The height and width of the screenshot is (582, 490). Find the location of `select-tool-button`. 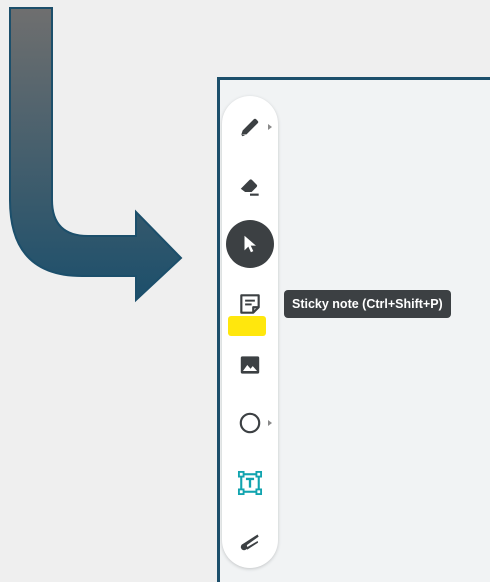

select-tool-button is located at coordinates (250, 244).